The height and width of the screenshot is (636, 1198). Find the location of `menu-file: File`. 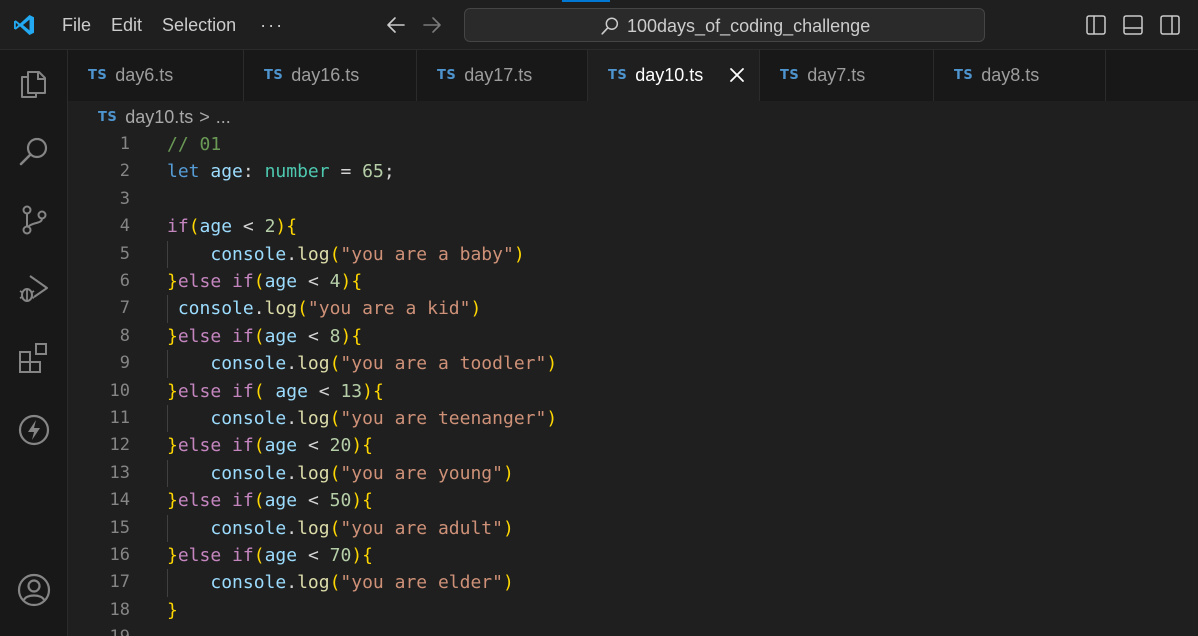

menu-file: File is located at coordinates (76, 25).